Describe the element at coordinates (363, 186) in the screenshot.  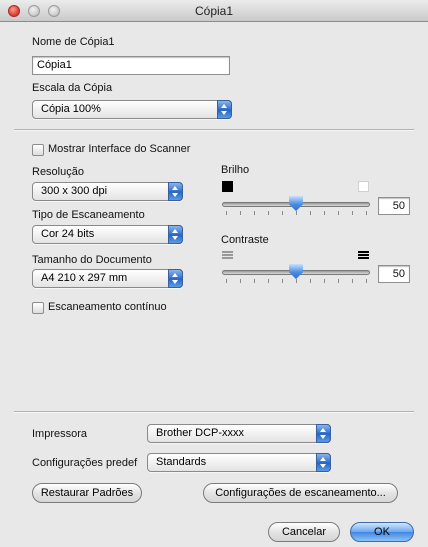
I see `light-square-icon` at that location.